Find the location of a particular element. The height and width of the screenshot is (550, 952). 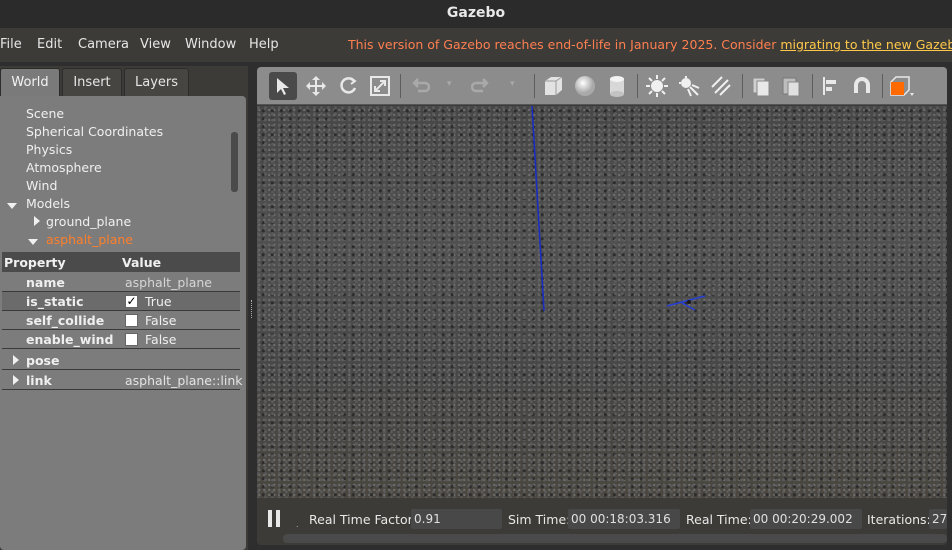

real-time-field: 00 00:20:29.002 is located at coordinates (806, 519).